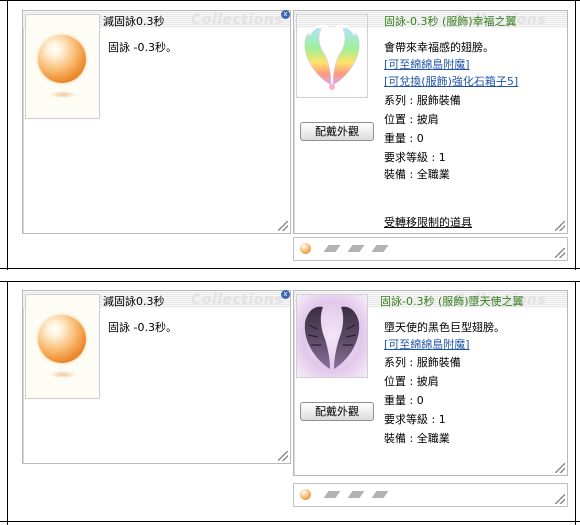  I want to click on angel-wings-icon, so click(332, 57).